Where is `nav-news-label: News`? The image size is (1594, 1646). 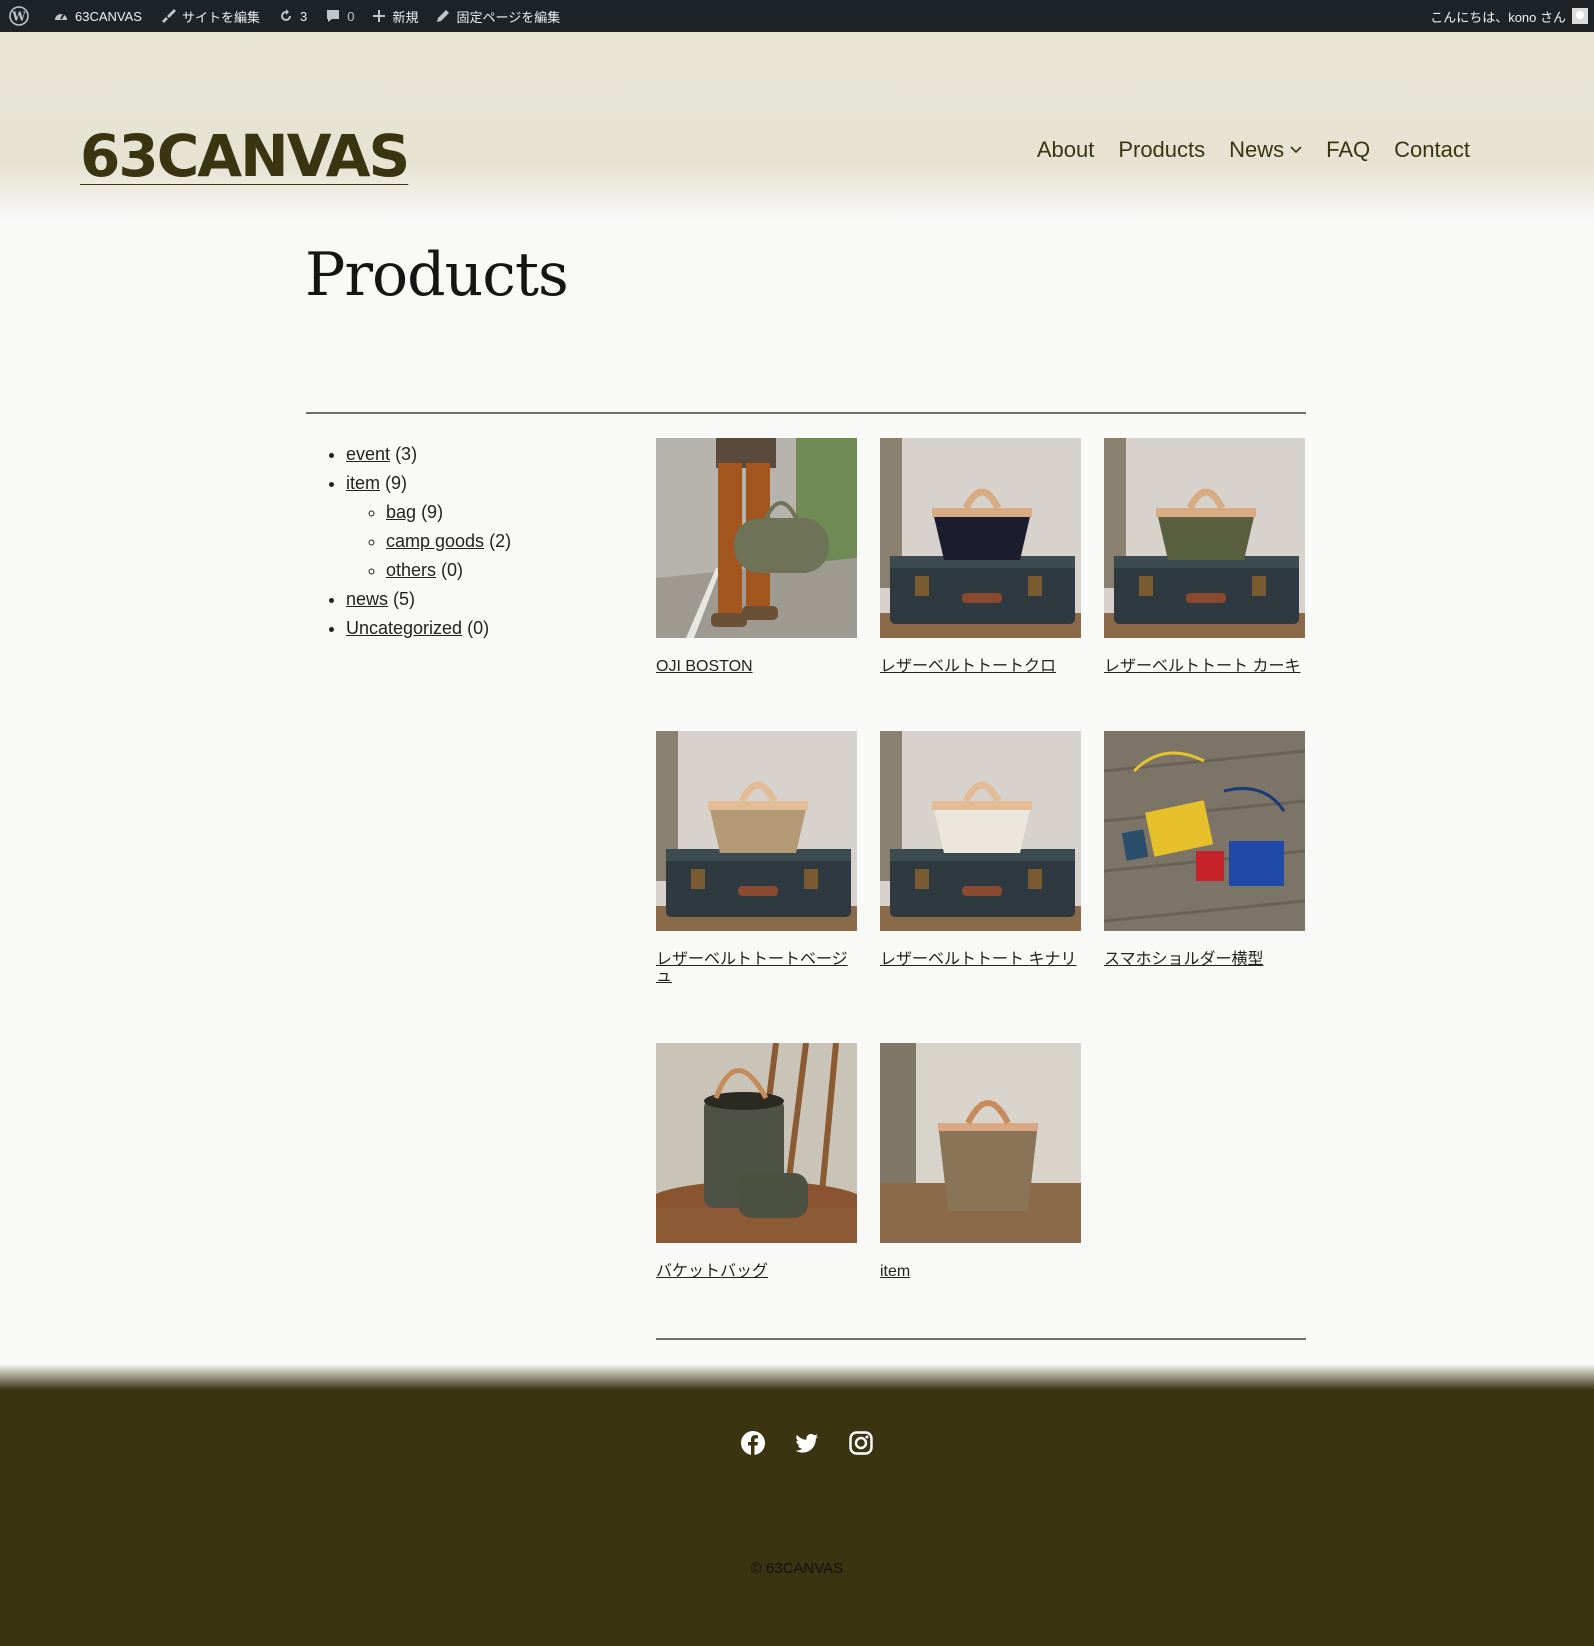
nav-news-label: News is located at coordinates (1257, 149).